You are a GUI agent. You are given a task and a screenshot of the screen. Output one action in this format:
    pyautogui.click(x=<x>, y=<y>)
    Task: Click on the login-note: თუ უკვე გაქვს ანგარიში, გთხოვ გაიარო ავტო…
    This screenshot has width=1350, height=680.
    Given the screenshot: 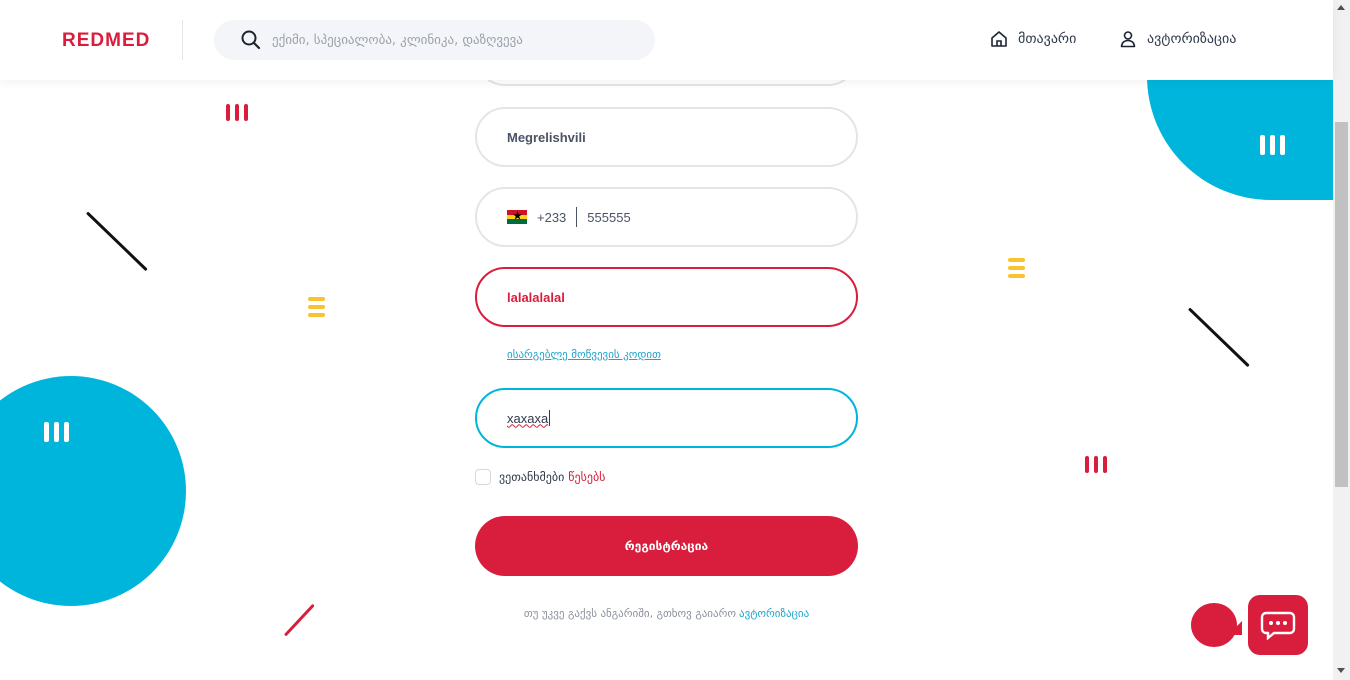 What is the action you would take?
    pyautogui.click(x=666, y=613)
    